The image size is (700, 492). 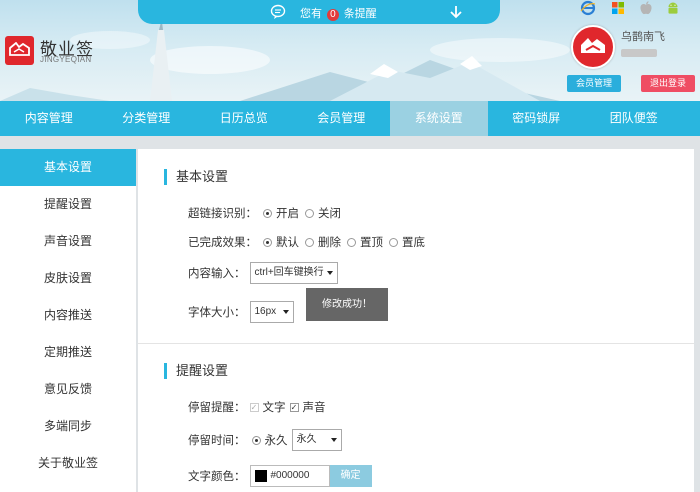 What do you see at coordinates (306, 439) in the screenshot?
I see `stay-time-value: 永久` at bounding box center [306, 439].